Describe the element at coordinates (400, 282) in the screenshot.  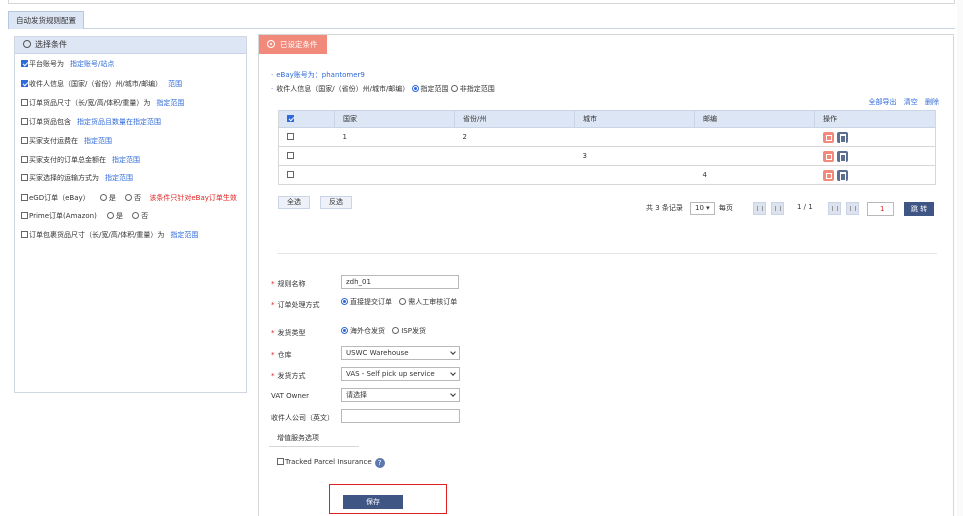
I see `rule-name-input: zdh_01` at that location.